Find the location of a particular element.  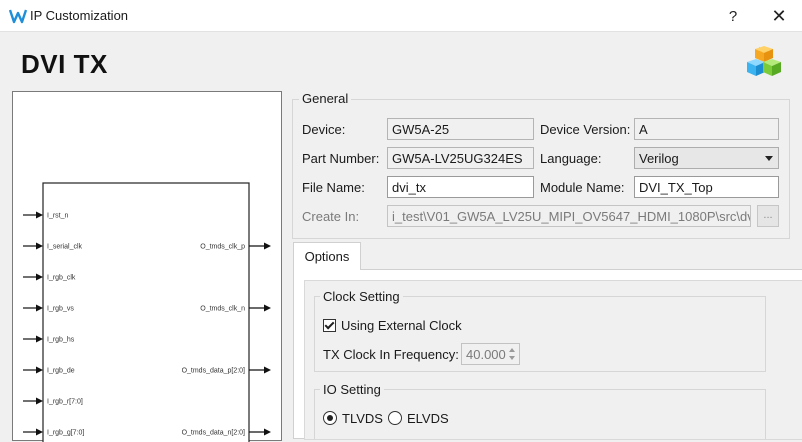

input-port-label: I_rgb_hs is located at coordinates (61, 340).